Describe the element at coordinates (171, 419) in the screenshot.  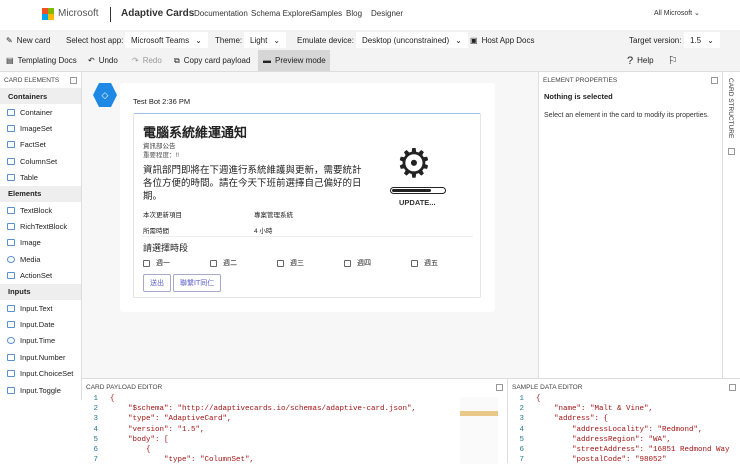
I see `line-text: "type": "AdaptiveCard",` at that location.